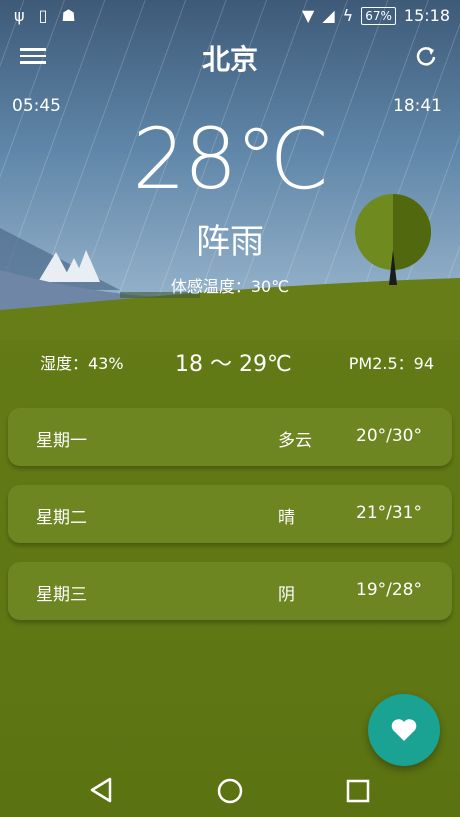 The width and height of the screenshot is (460, 817). Describe the element at coordinates (389, 590) in the screenshot. I see `forecast-range: 19°/28°` at that location.